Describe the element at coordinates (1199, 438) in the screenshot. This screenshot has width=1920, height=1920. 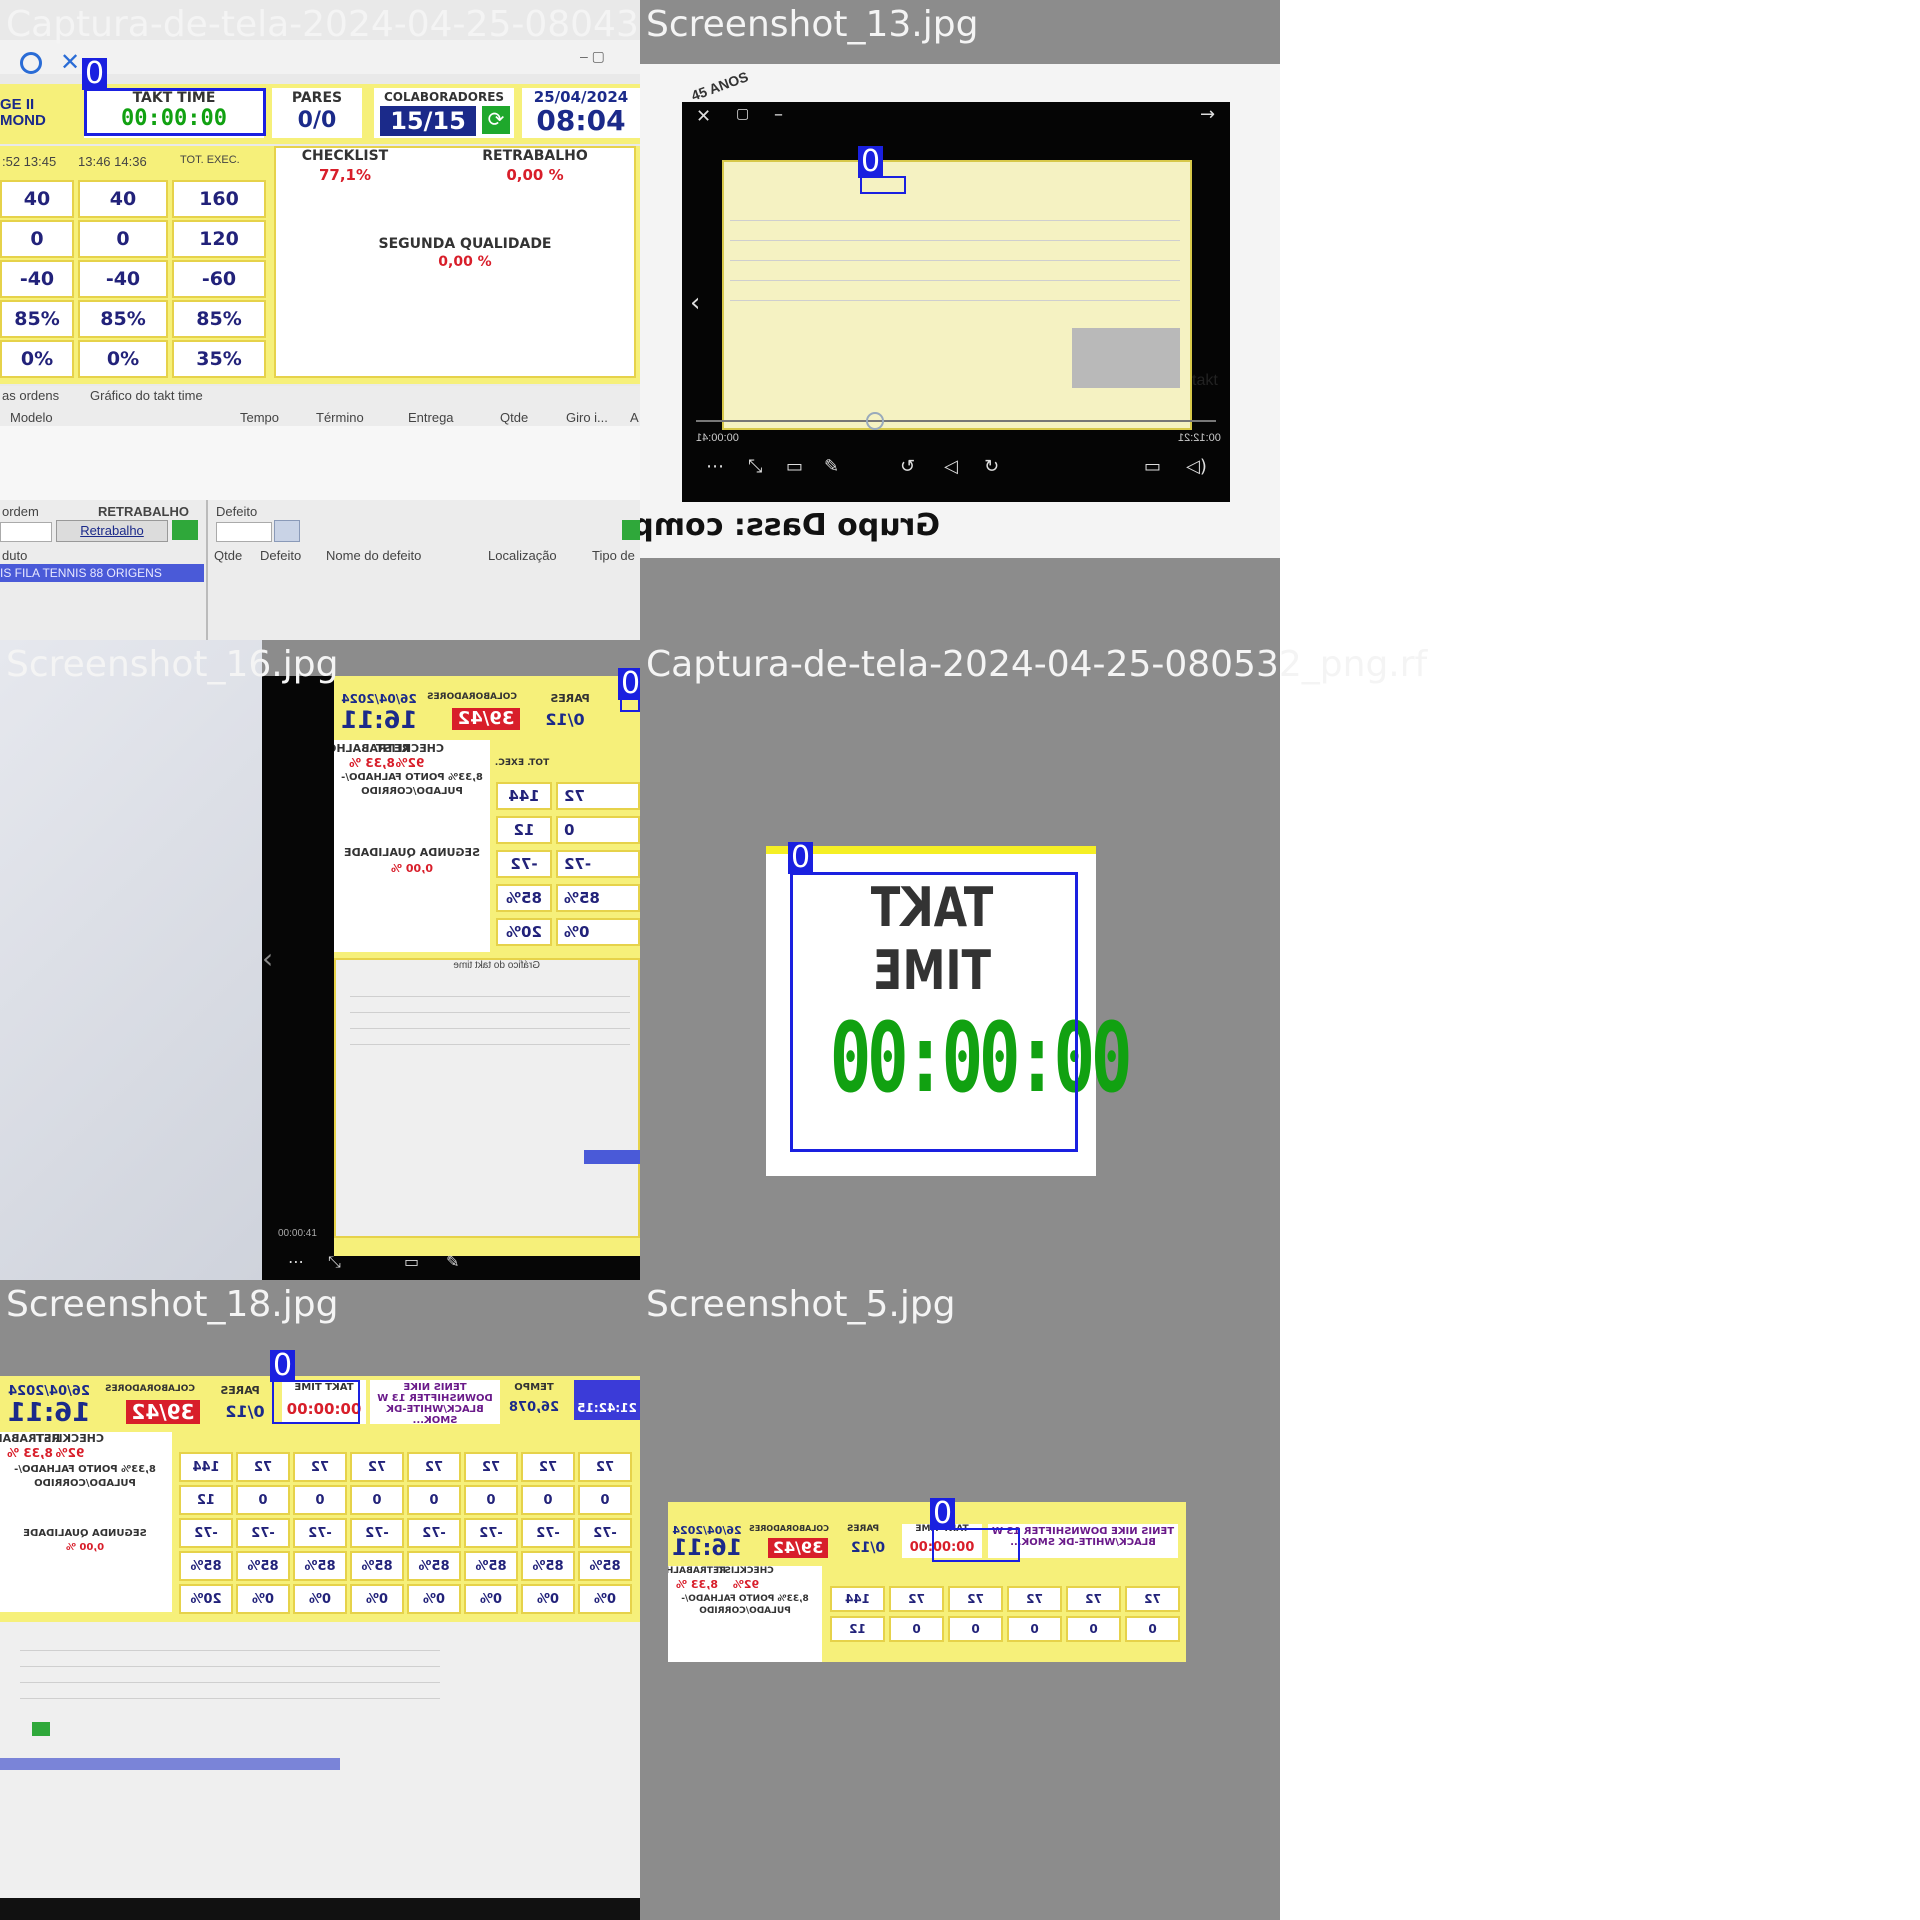
I see `time-end: 00:12:21` at that location.